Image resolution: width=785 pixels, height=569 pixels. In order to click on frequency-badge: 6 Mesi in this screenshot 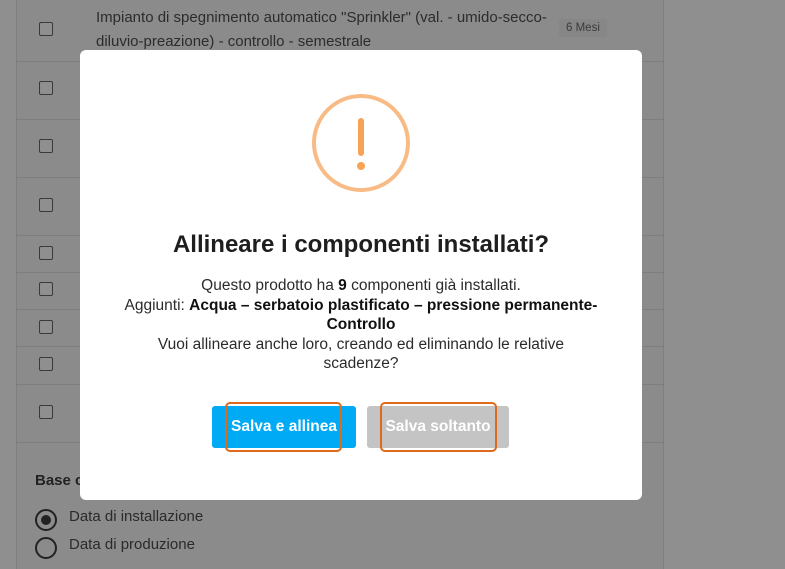, I will do `click(583, 28)`.